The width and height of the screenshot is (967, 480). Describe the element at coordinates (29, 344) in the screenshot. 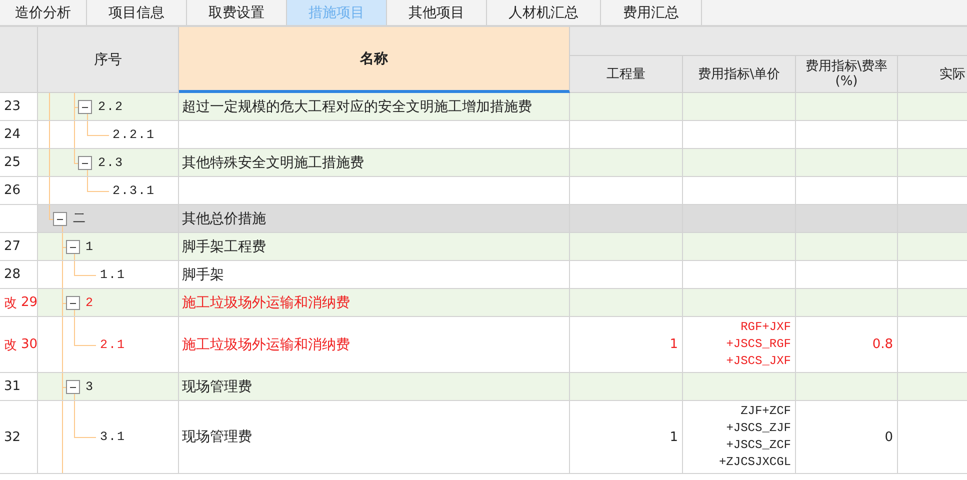

I see `row-number: 30` at that location.